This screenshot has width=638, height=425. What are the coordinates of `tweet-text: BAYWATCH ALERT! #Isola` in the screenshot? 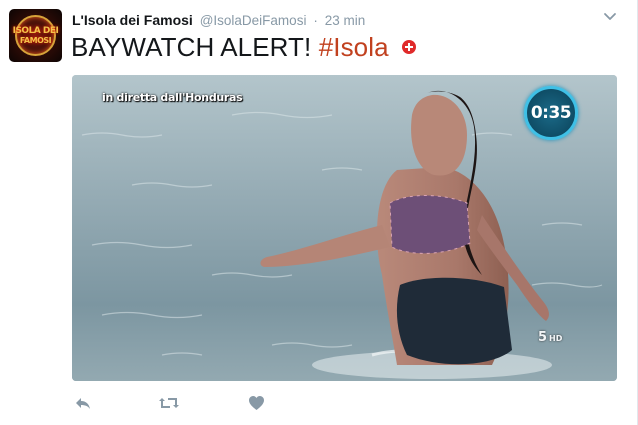 It's located at (244, 47).